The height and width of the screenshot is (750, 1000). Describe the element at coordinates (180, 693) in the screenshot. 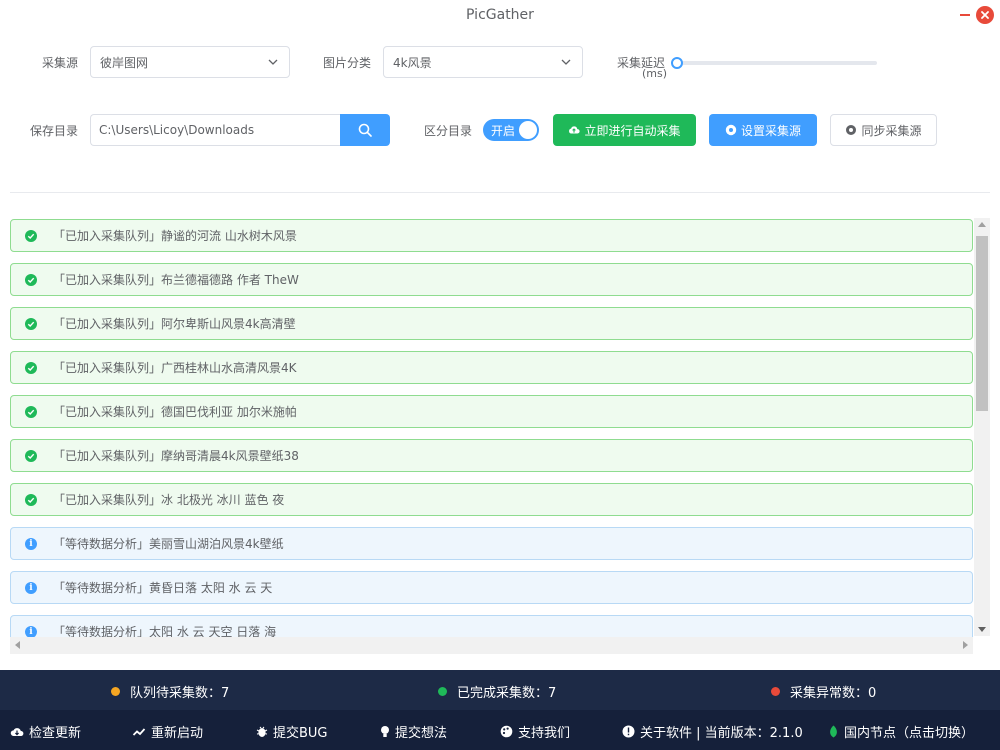

I see `queue-stat-text: 队列待采集数：7` at that location.